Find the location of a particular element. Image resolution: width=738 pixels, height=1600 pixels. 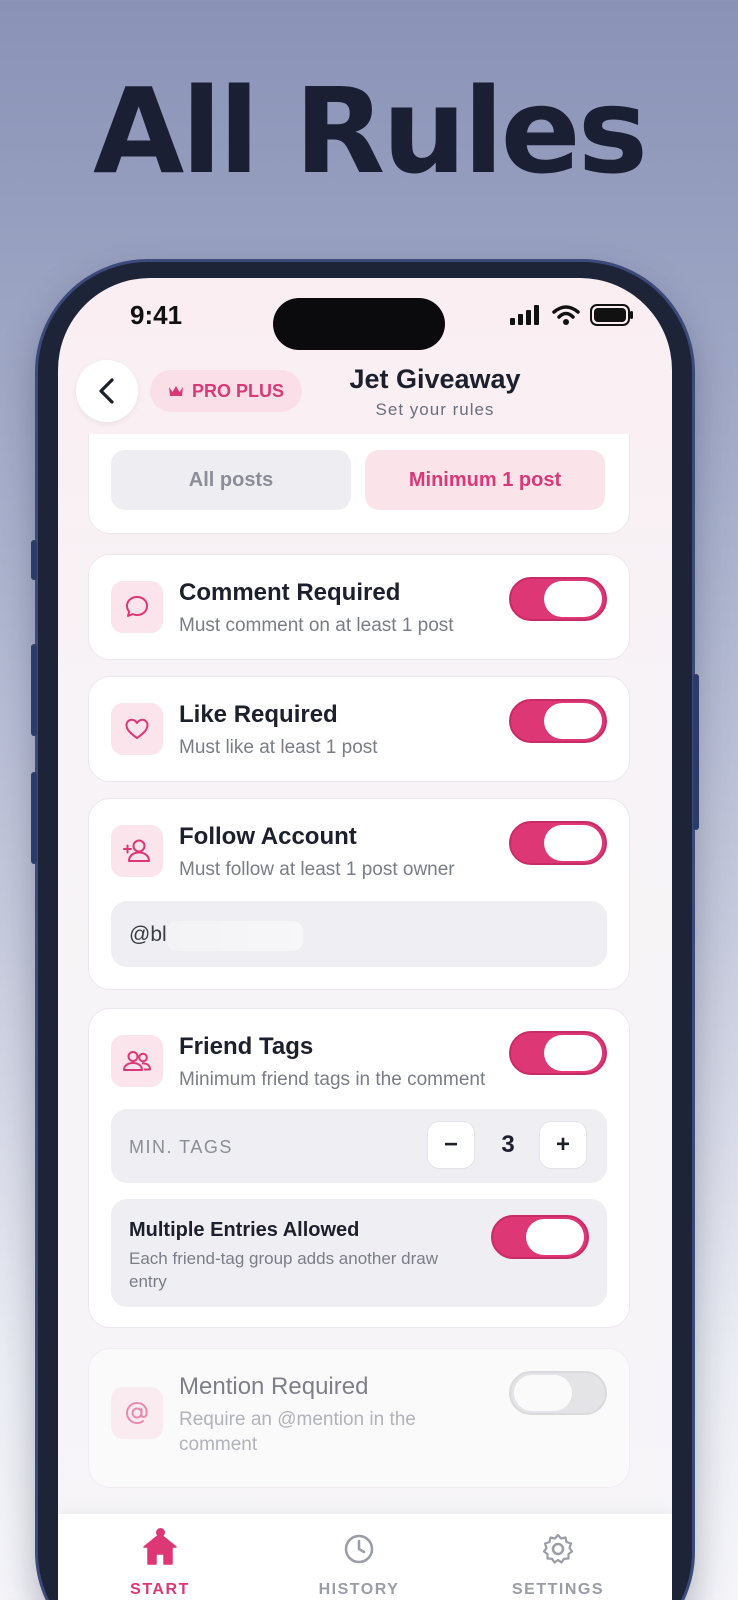

at-sign-icon is located at coordinates (136, 1413).